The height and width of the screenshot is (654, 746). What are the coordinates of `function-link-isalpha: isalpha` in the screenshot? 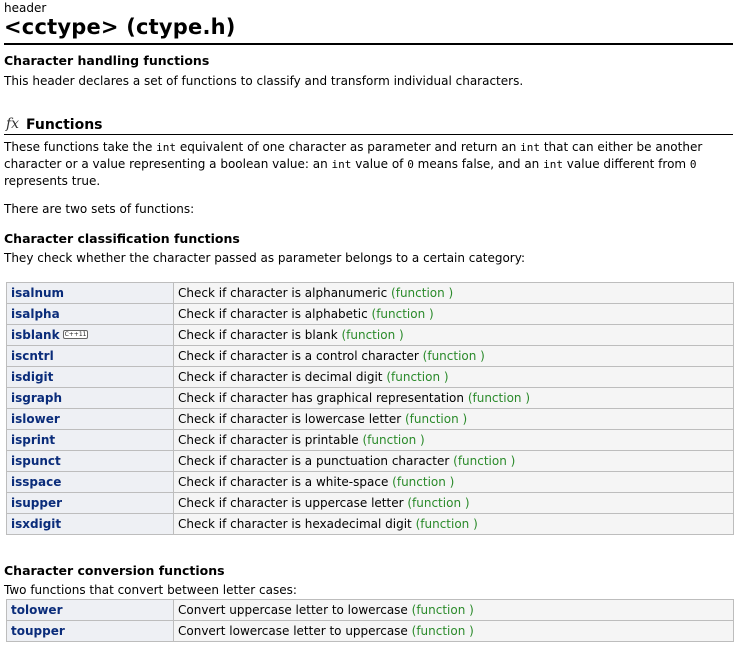 It's located at (35, 314).